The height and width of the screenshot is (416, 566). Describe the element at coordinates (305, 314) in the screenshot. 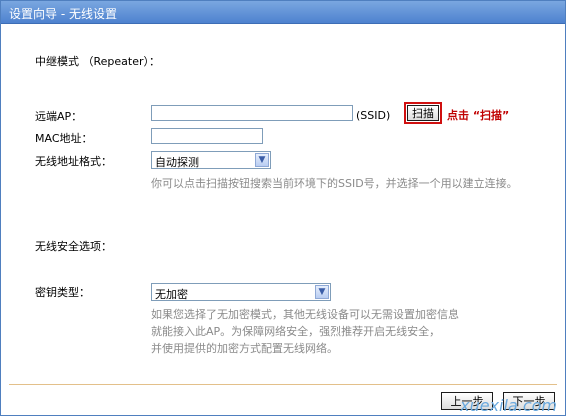

I see `key-type-hint-1: 如果您选择了无加密模式，其他无线设备可以无需设置加密信息` at that location.